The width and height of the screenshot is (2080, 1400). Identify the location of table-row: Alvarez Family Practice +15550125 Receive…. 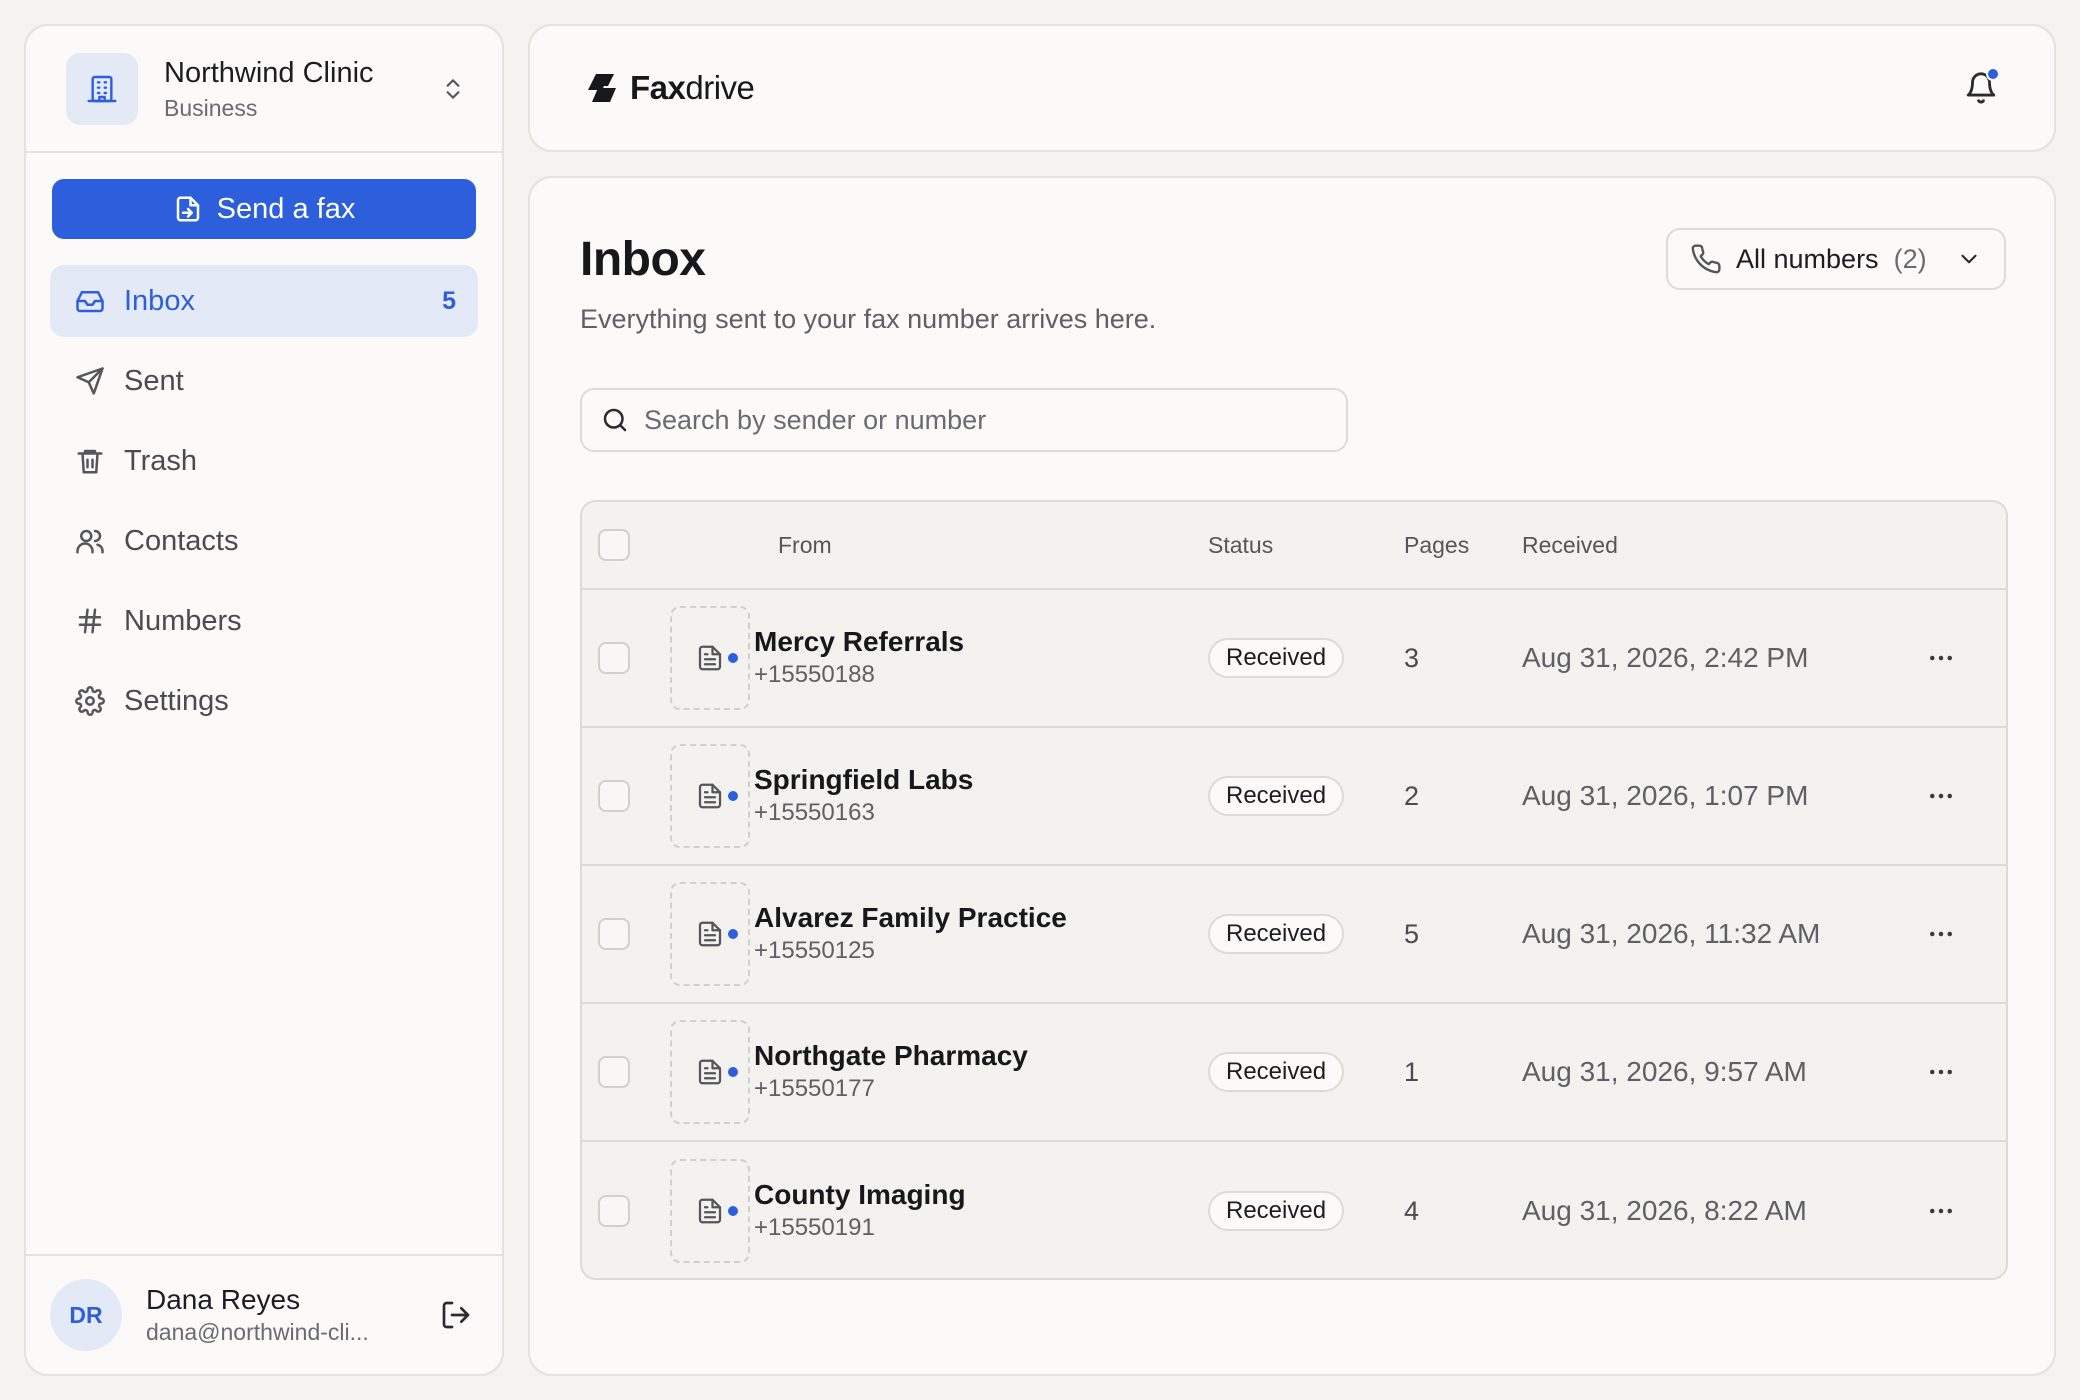
(1294, 935).